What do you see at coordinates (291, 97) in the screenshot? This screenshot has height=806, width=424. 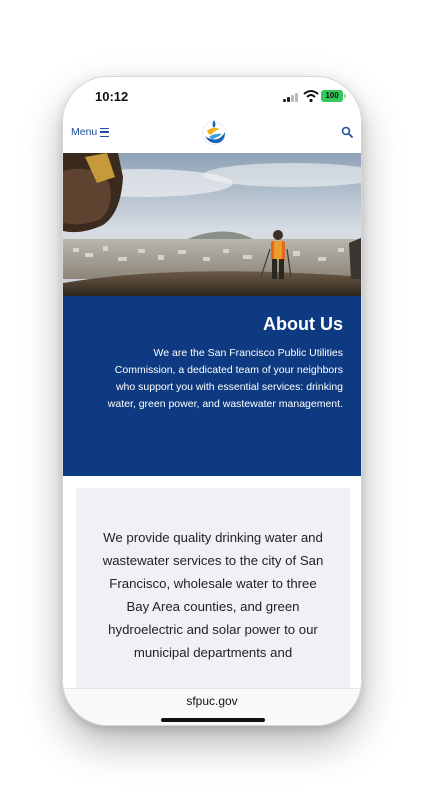 I see `signal-icon` at bounding box center [291, 97].